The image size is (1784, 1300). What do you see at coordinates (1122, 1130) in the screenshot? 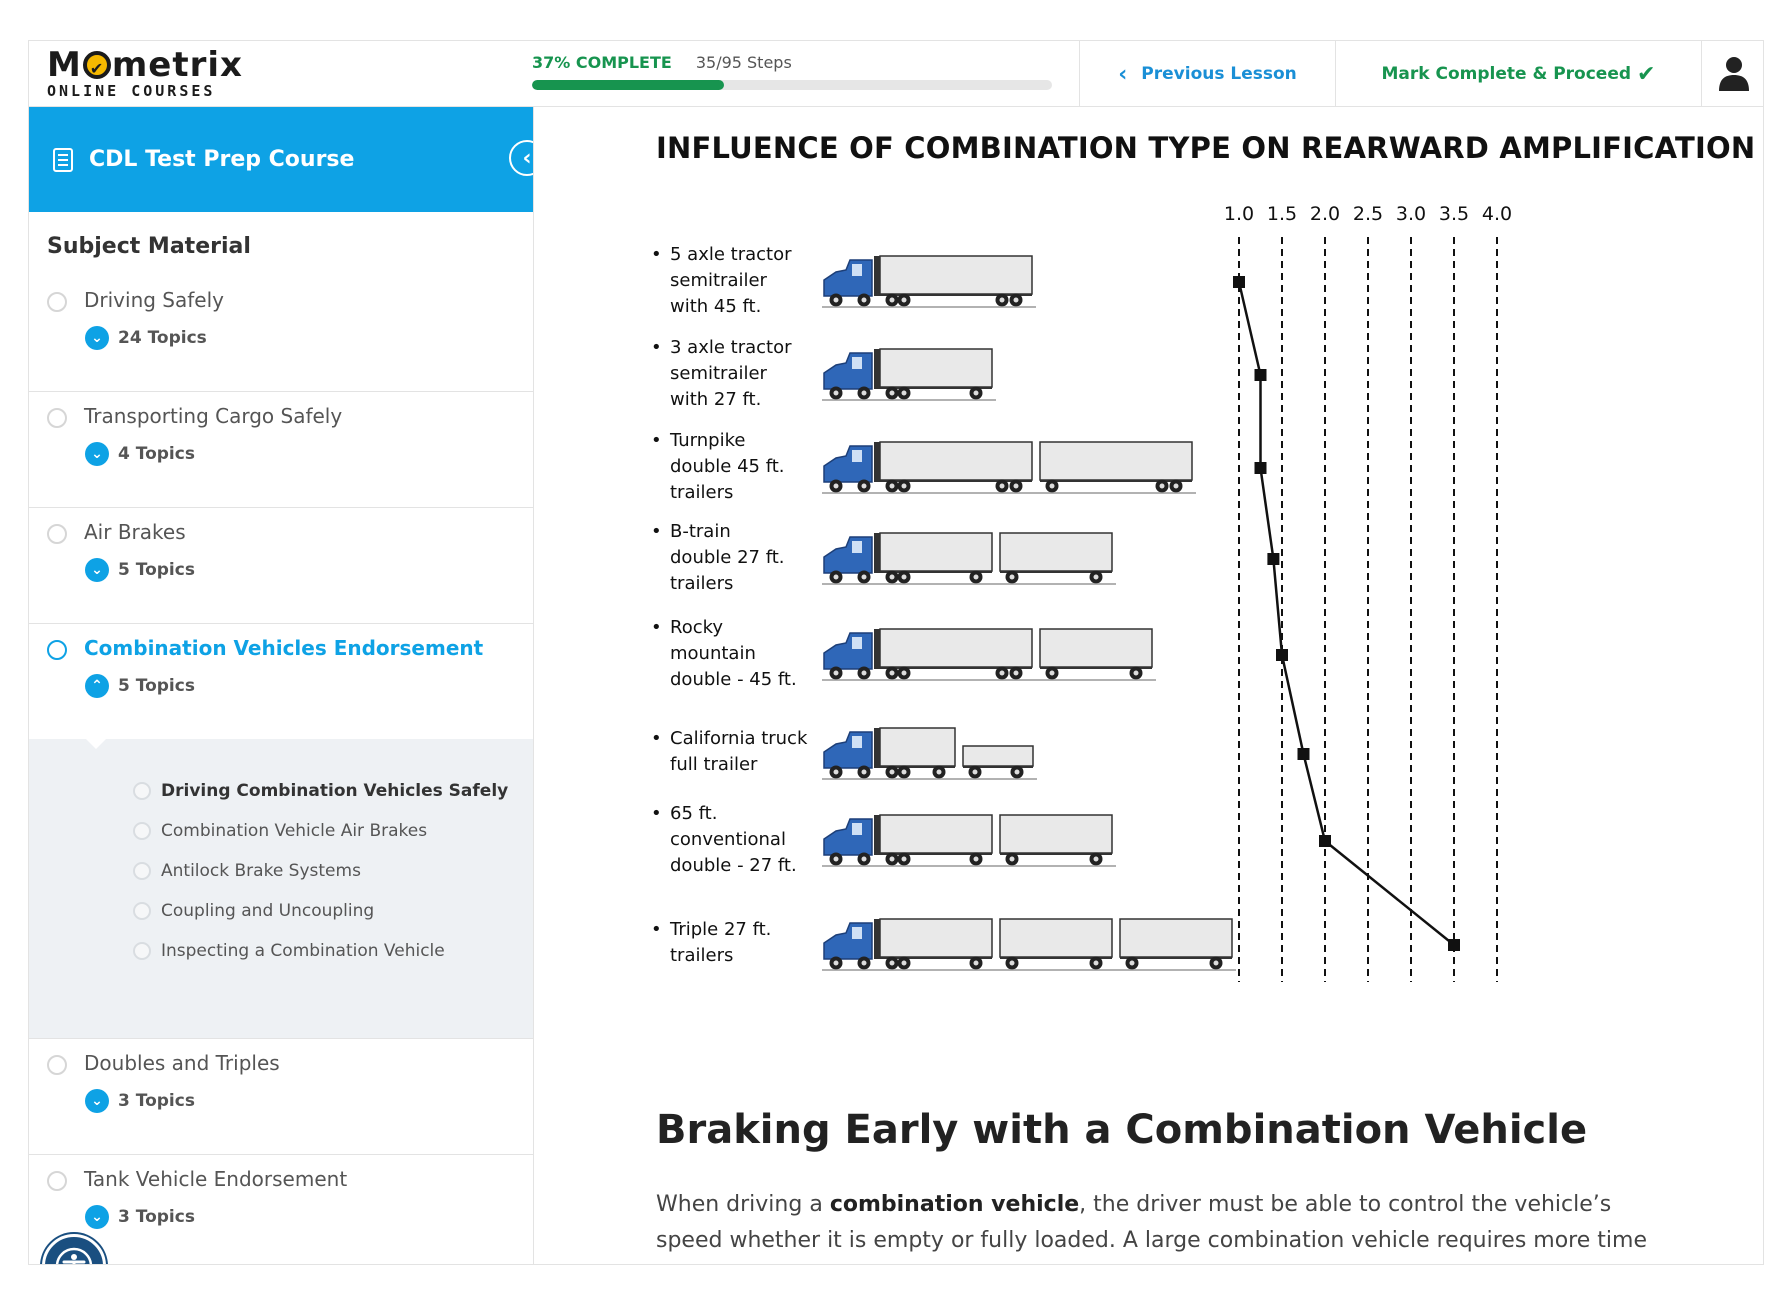
I see `section-heading: Braking Early with a Combination Vehicle` at bounding box center [1122, 1130].